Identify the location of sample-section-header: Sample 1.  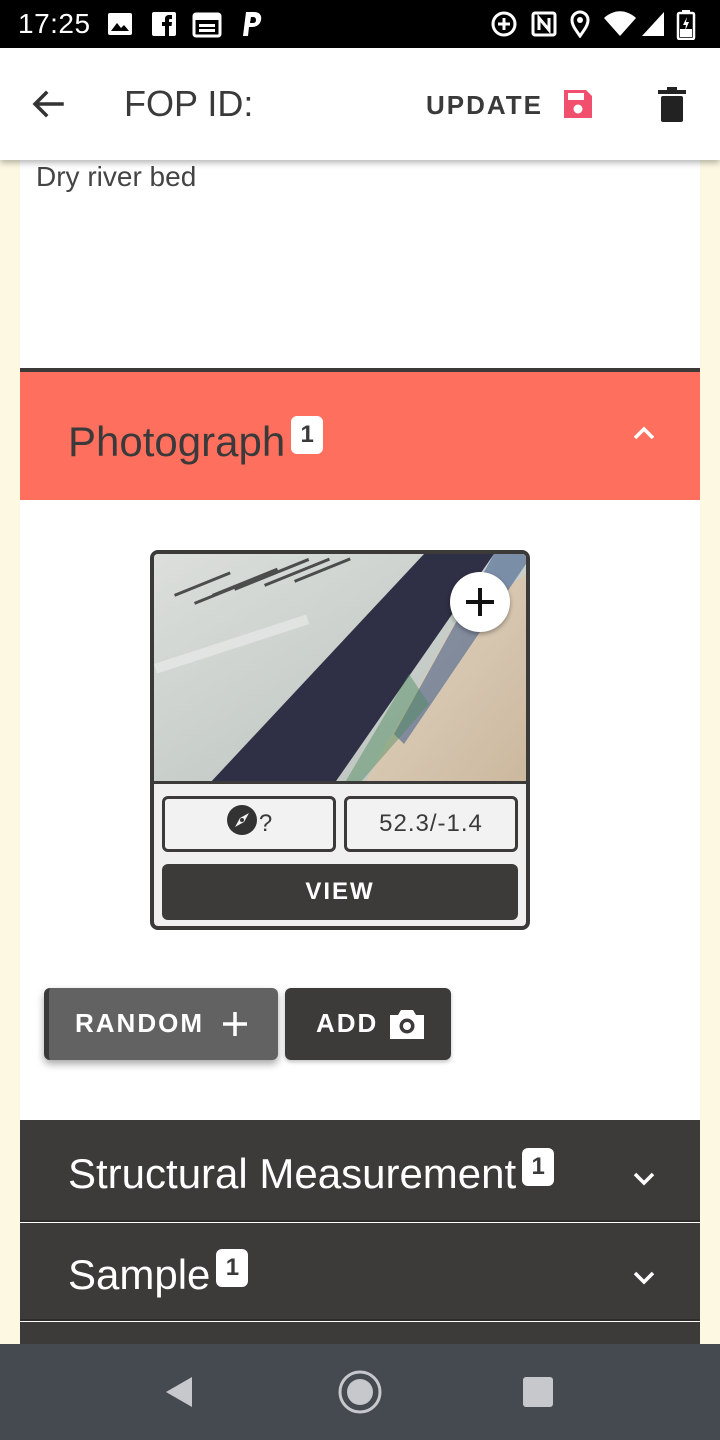
(360, 1272).